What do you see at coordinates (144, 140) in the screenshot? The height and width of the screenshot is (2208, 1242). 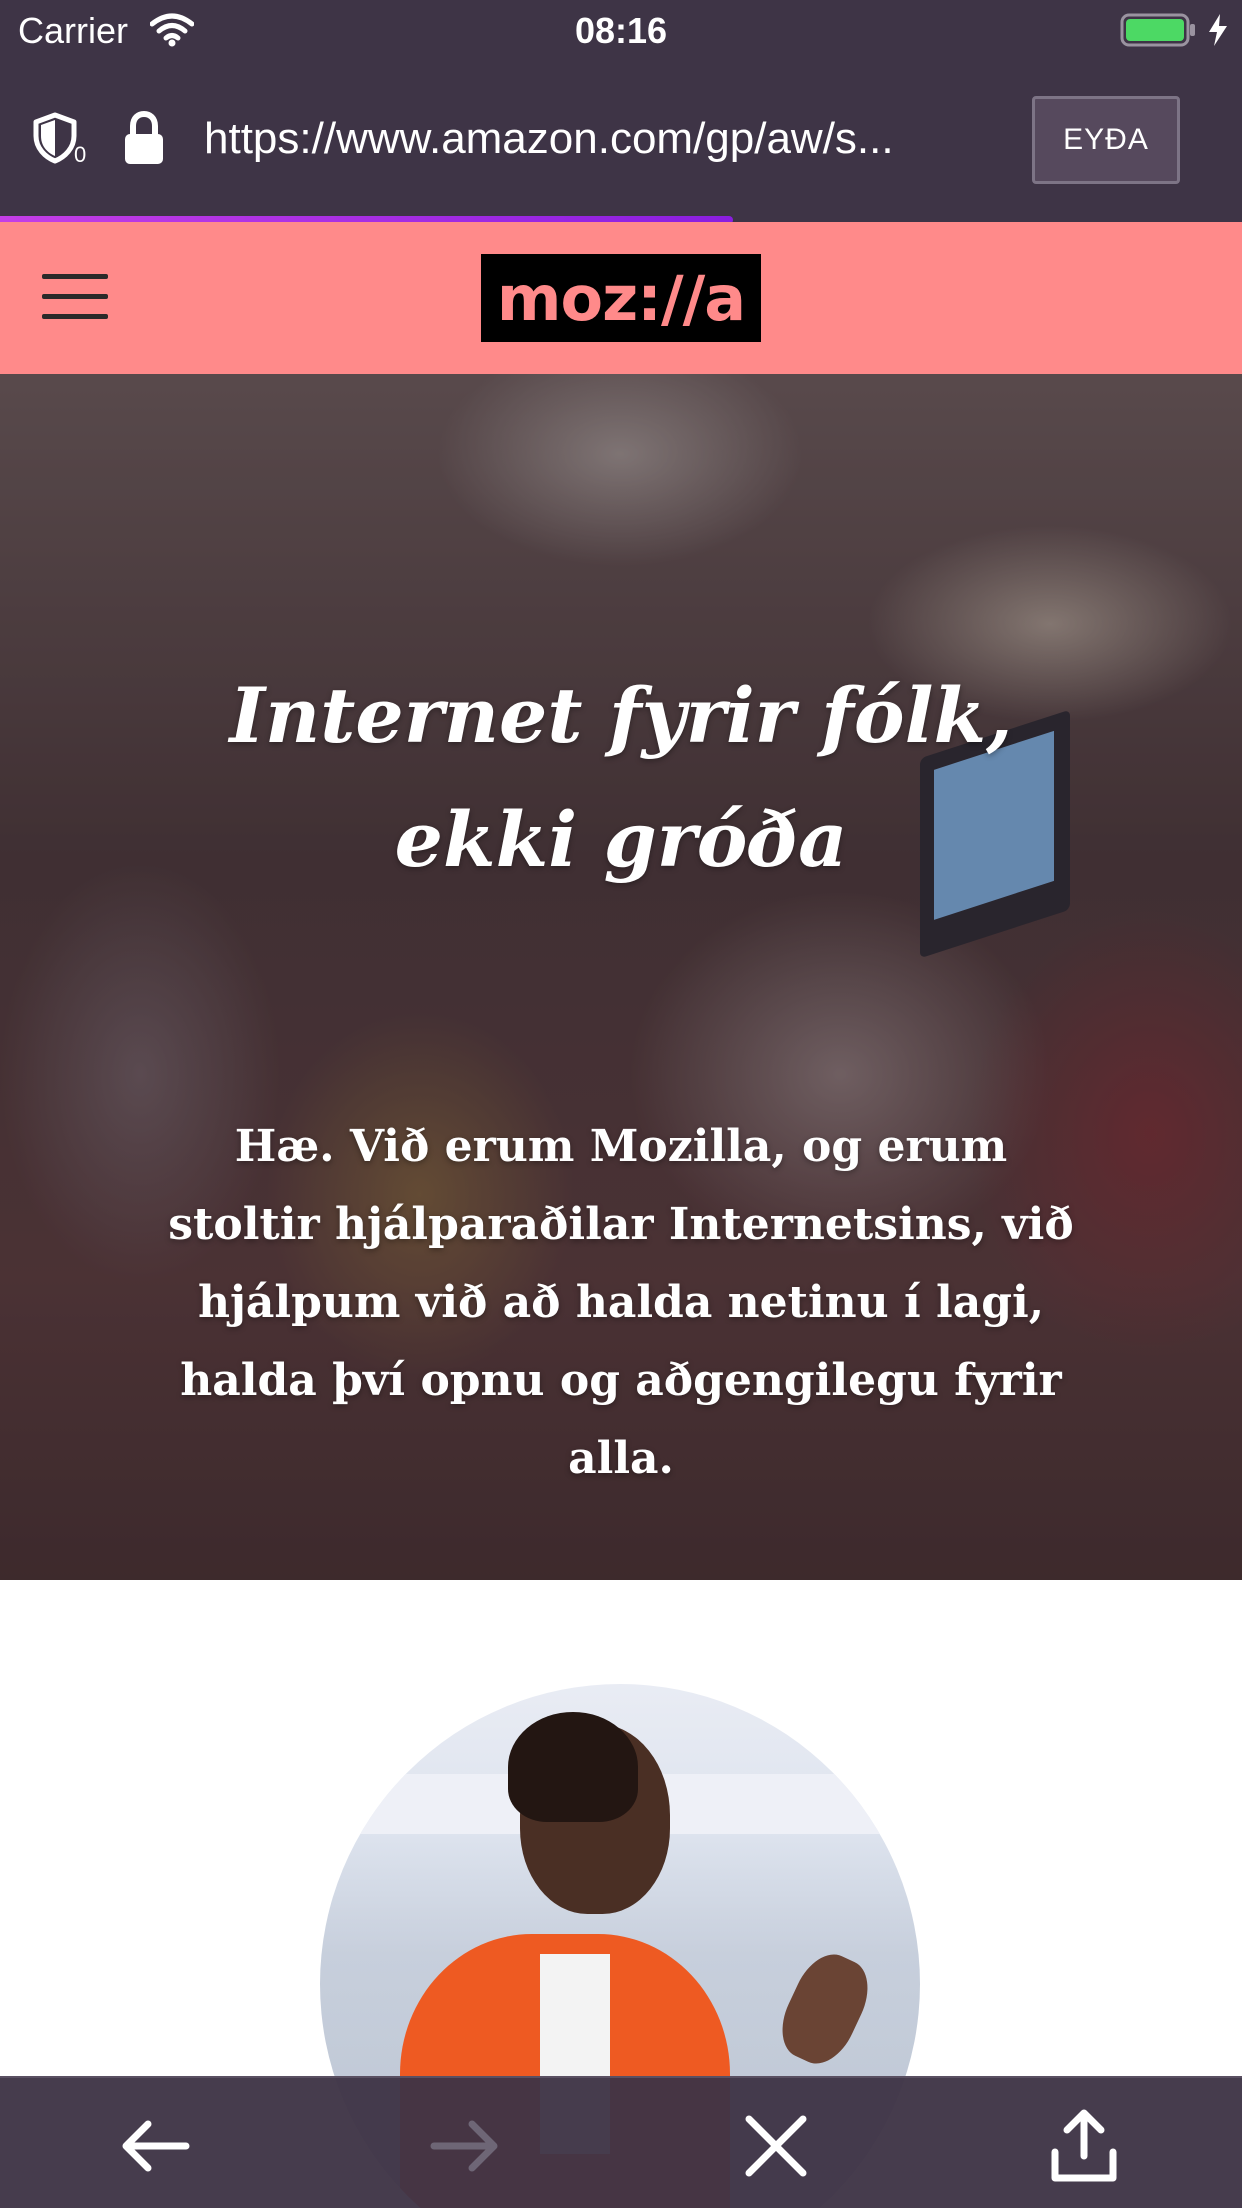 I see `lock-icon` at bounding box center [144, 140].